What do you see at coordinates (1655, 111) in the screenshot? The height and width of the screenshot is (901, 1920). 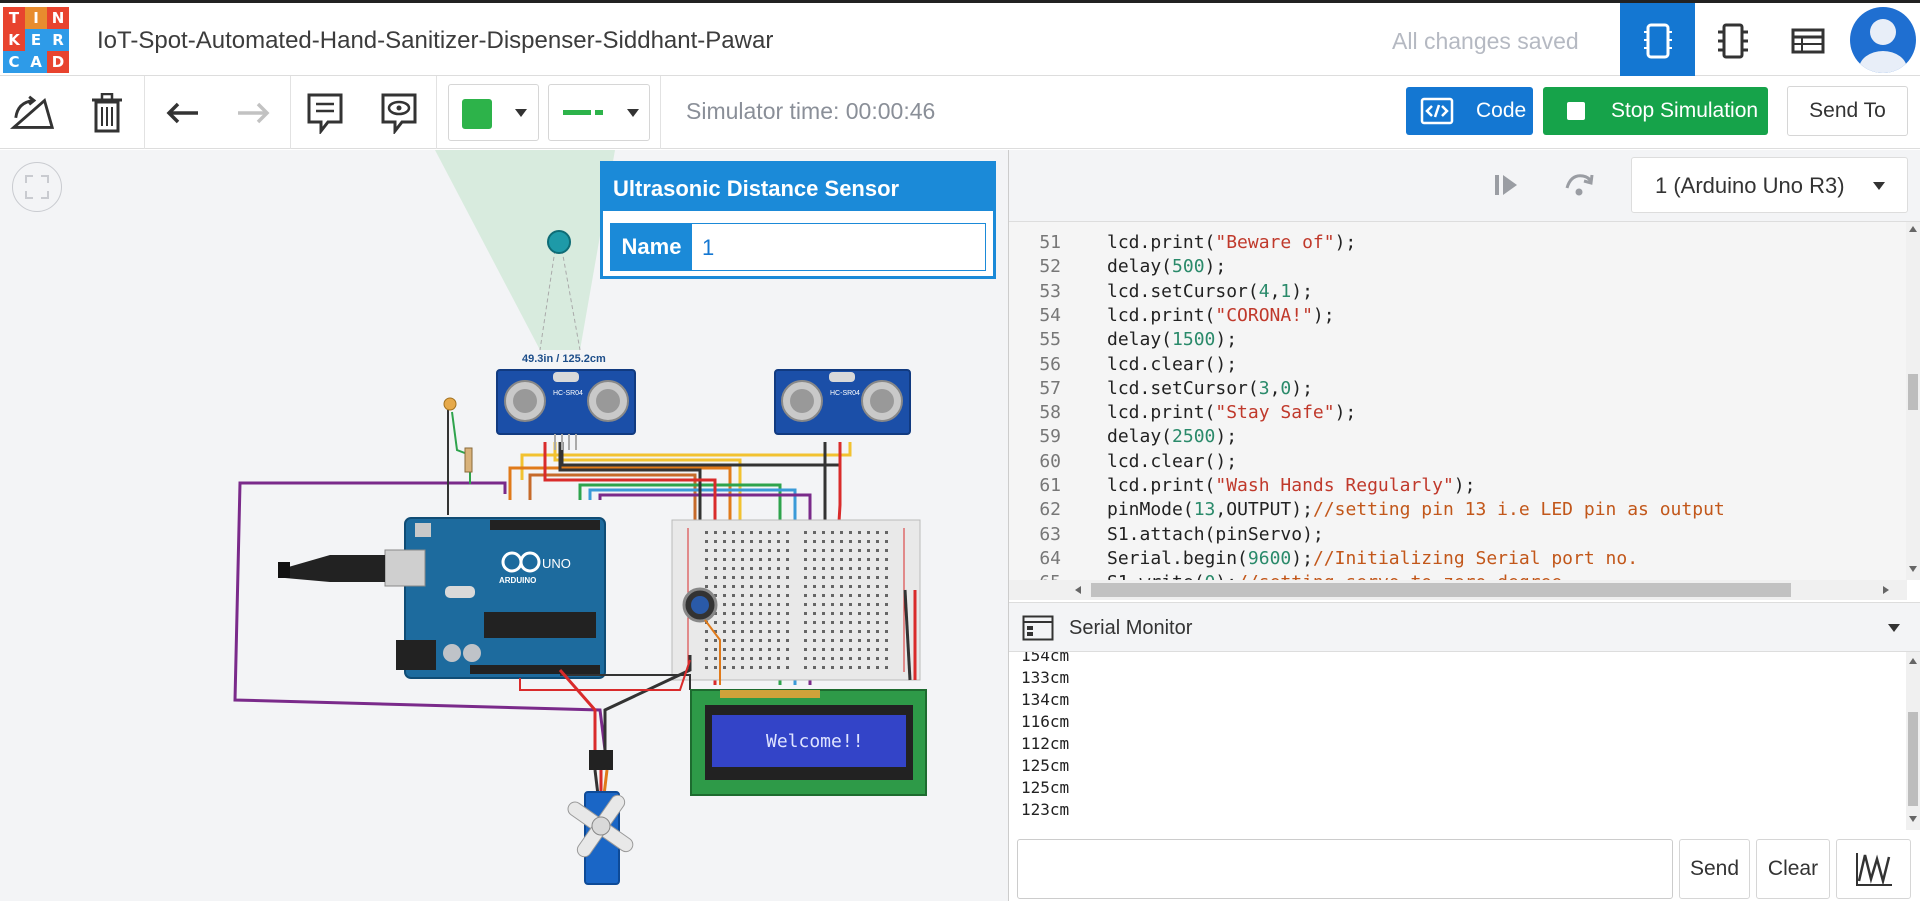 I see `stop-simulation-button: Stop Simulation` at bounding box center [1655, 111].